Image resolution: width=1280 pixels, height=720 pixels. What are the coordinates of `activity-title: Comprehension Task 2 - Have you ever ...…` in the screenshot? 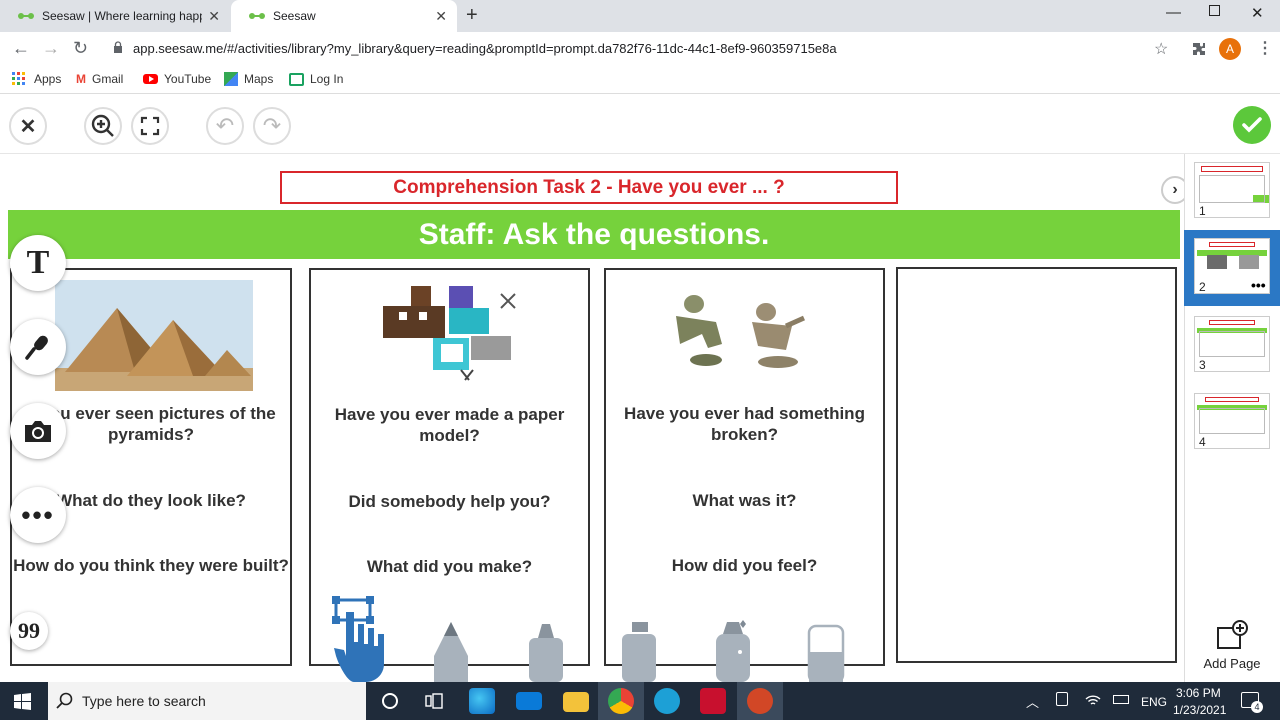 It's located at (589, 187).